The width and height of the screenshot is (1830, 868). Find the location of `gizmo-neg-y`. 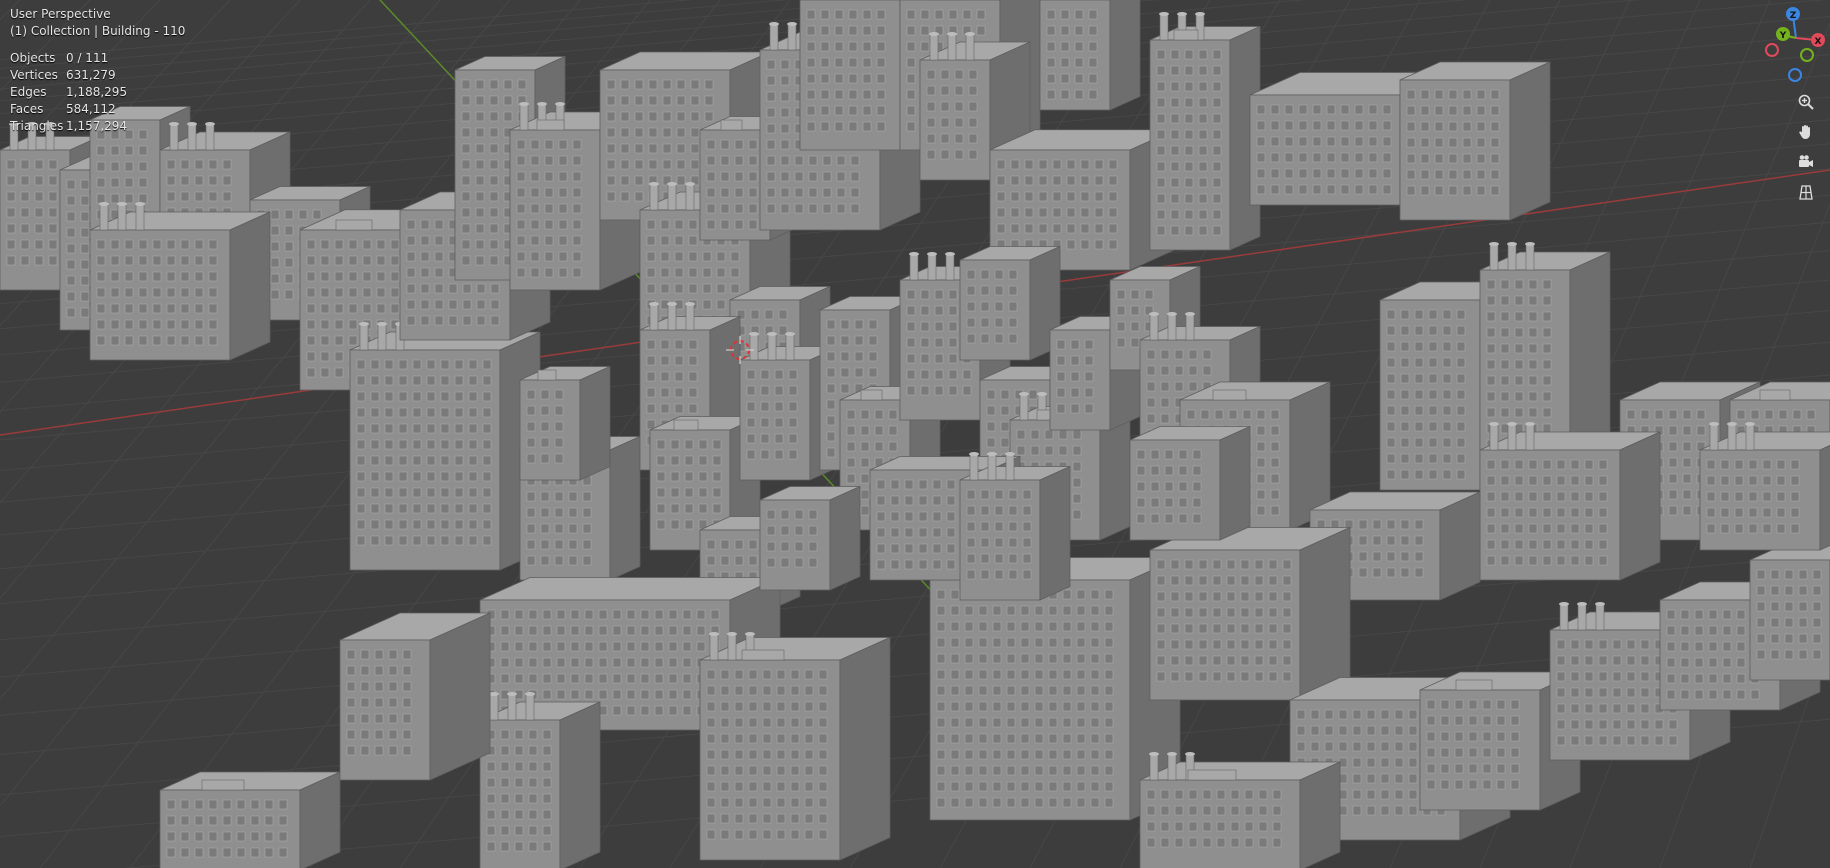

gizmo-neg-y is located at coordinates (1807, 55).